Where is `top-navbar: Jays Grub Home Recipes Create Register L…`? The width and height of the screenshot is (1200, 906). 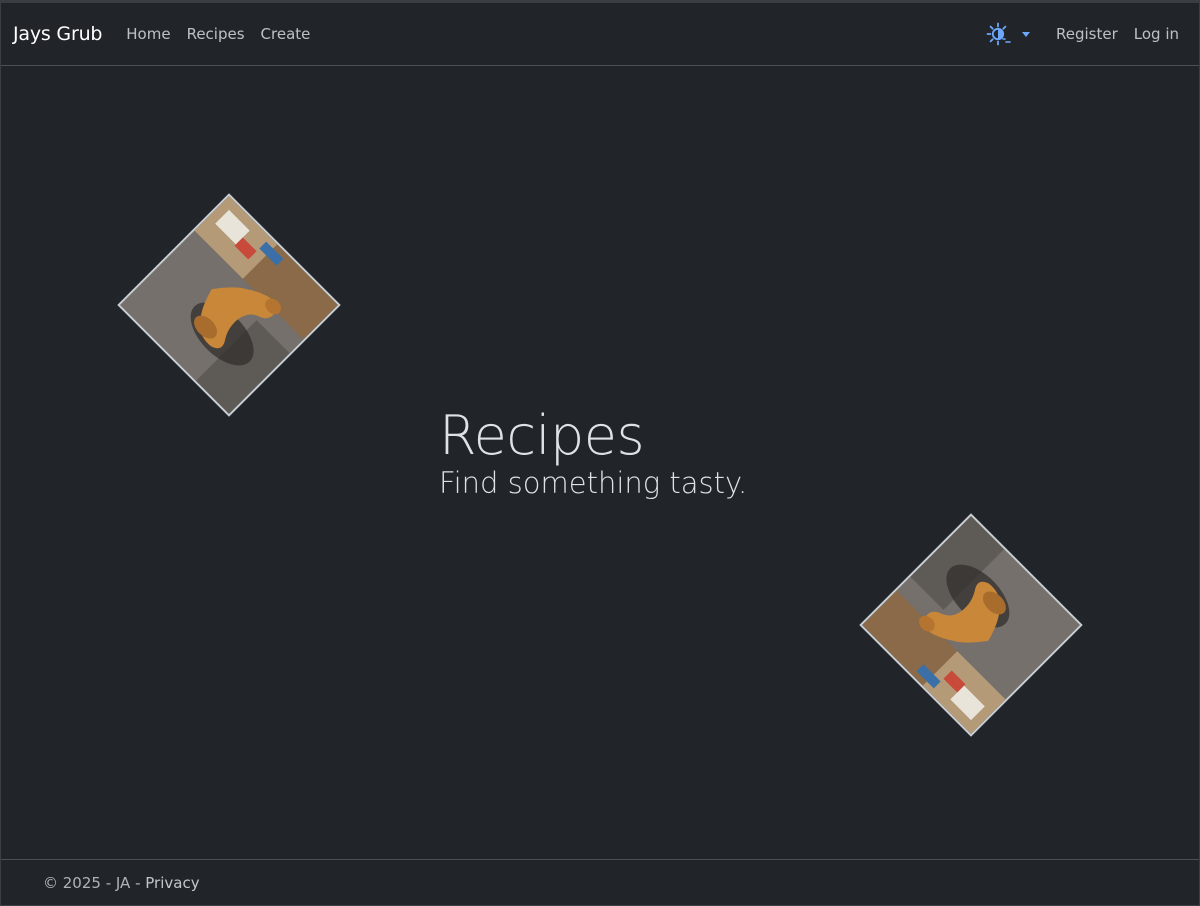 top-navbar: Jays Grub Home Recipes Create Register L… is located at coordinates (600, 34).